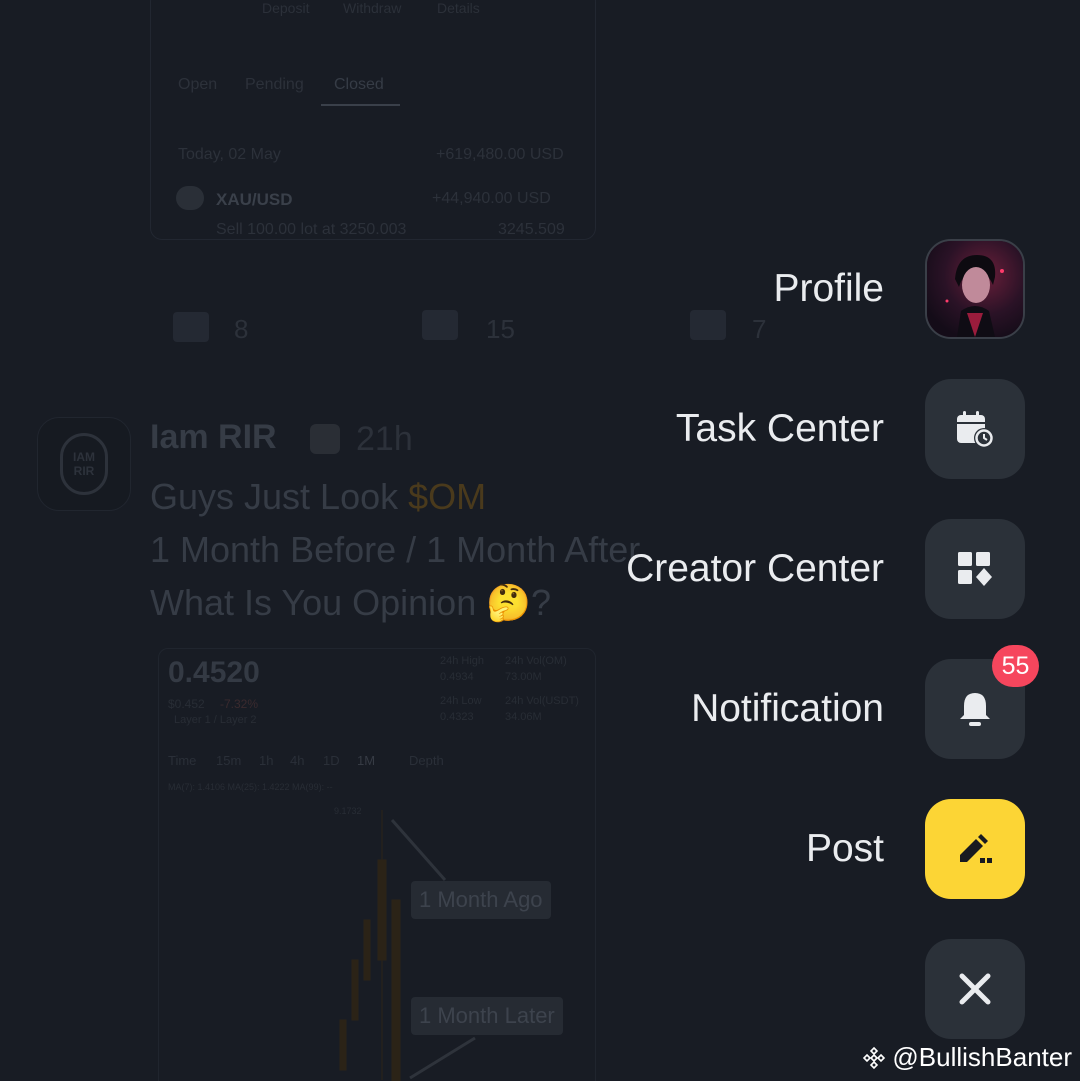 This screenshot has height=1081, width=1080. What do you see at coordinates (540, 849) in the screenshot?
I see `menu-item-post: Post` at bounding box center [540, 849].